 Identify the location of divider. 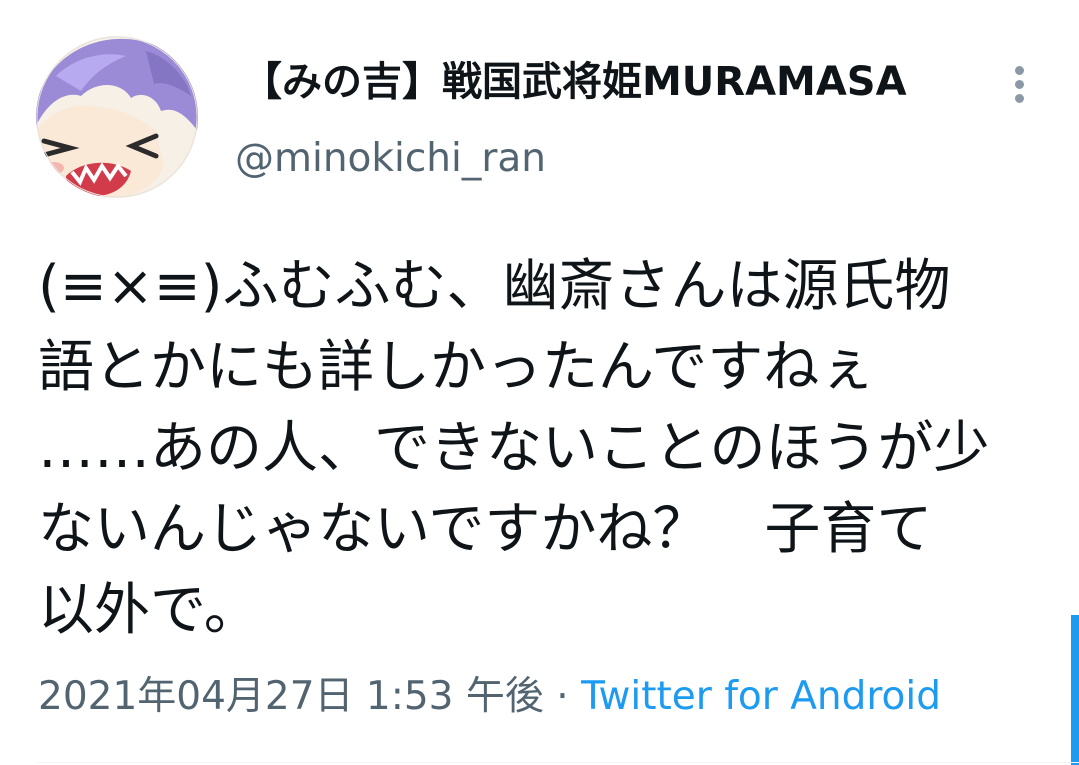
(558, 762).